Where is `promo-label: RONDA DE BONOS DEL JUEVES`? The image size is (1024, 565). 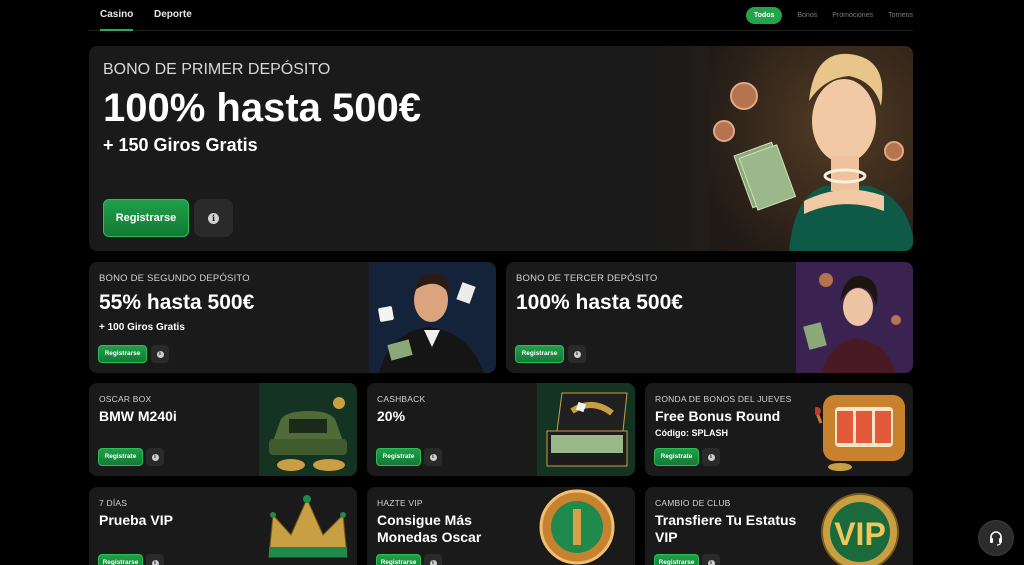 promo-label: RONDA DE BONOS DEL JUEVES is located at coordinates (723, 399).